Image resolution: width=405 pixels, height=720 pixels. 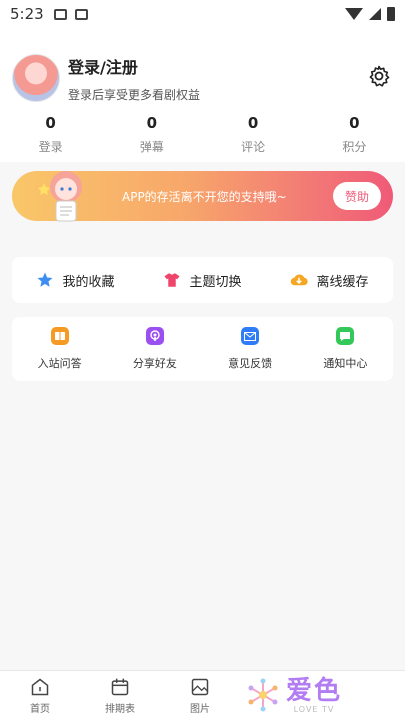 I want to click on nav-images: 图片, so click(x=200, y=695).